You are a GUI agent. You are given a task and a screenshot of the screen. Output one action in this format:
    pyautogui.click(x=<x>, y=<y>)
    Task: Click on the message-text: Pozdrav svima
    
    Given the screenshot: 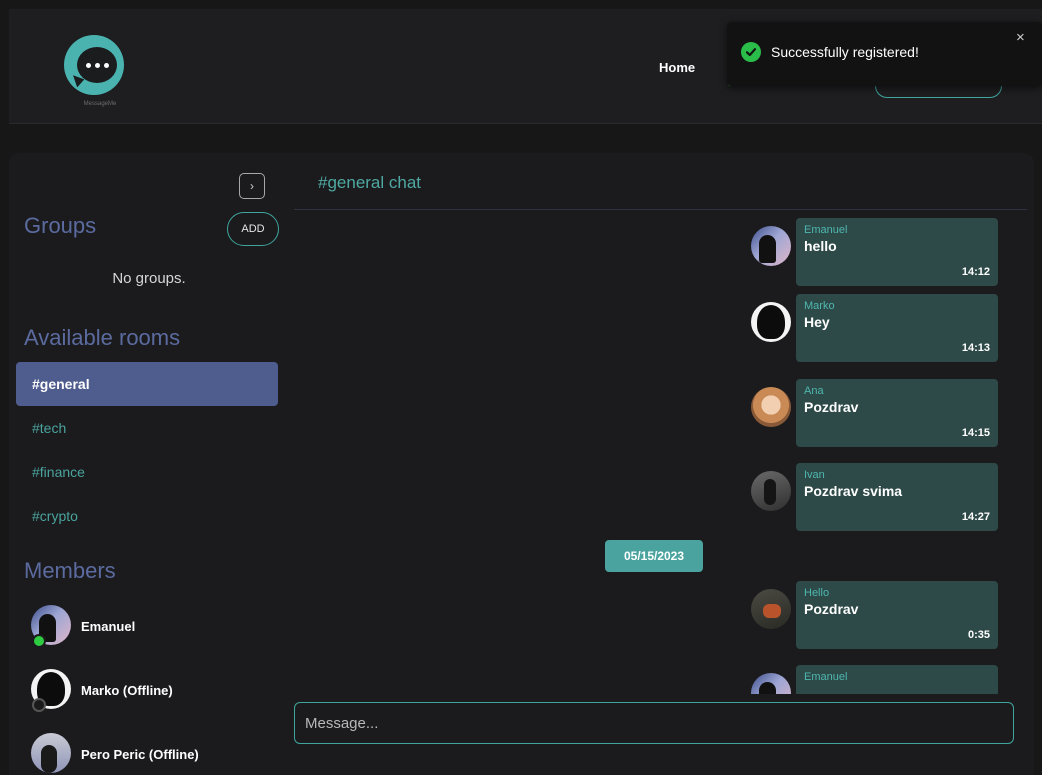 What is the action you would take?
    pyautogui.click(x=853, y=491)
    